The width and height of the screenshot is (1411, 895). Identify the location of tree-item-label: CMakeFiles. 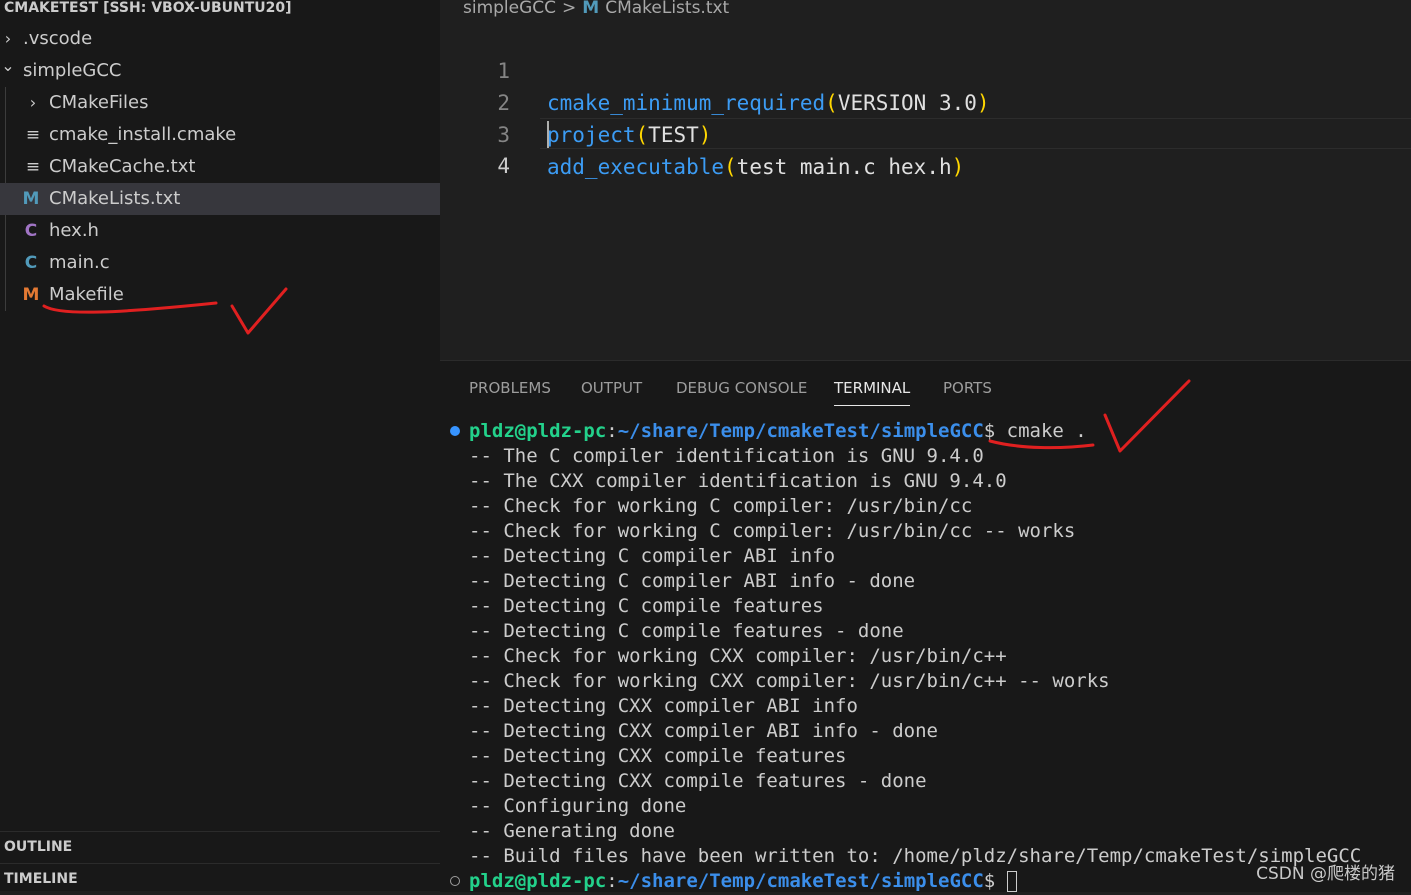
(99, 102).